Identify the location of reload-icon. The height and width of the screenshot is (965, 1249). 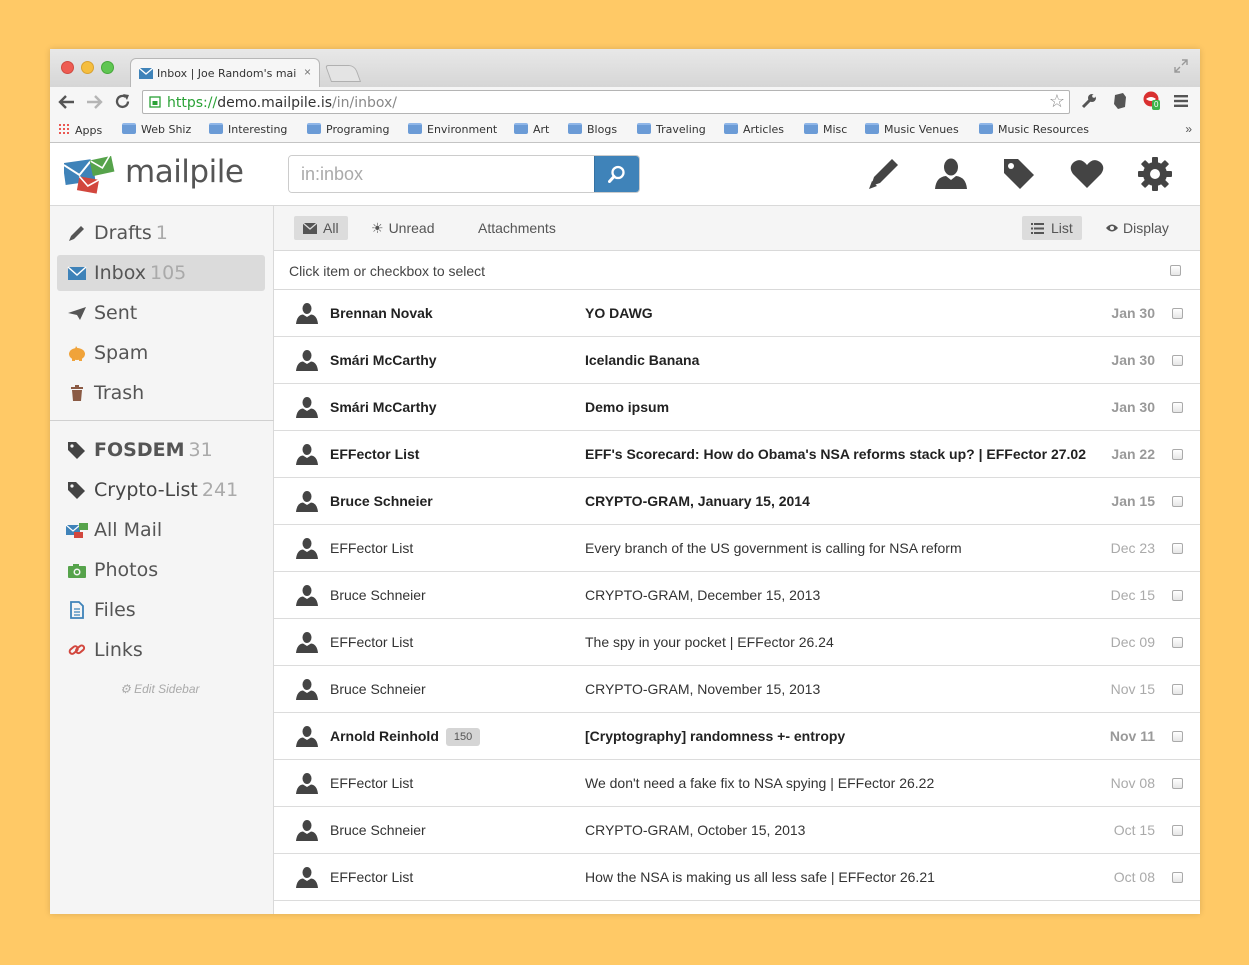
(122, 101).